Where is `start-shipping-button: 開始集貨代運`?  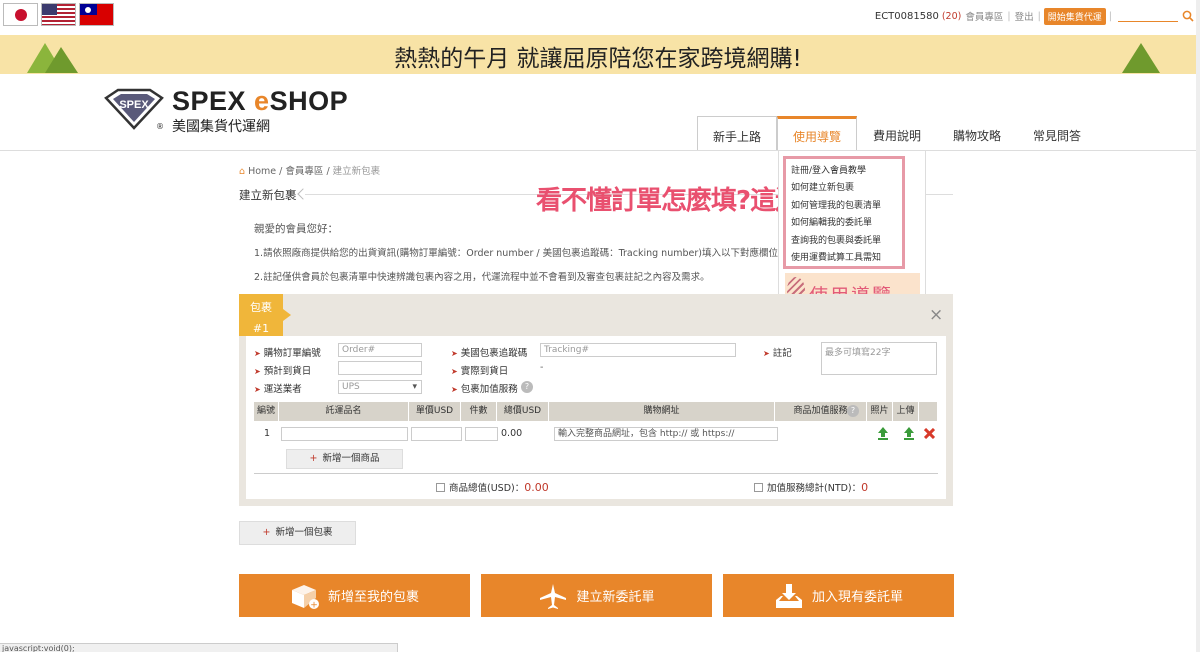
start-shipping-button: 開始集貨代運 is located at coordinates (1074, 16).